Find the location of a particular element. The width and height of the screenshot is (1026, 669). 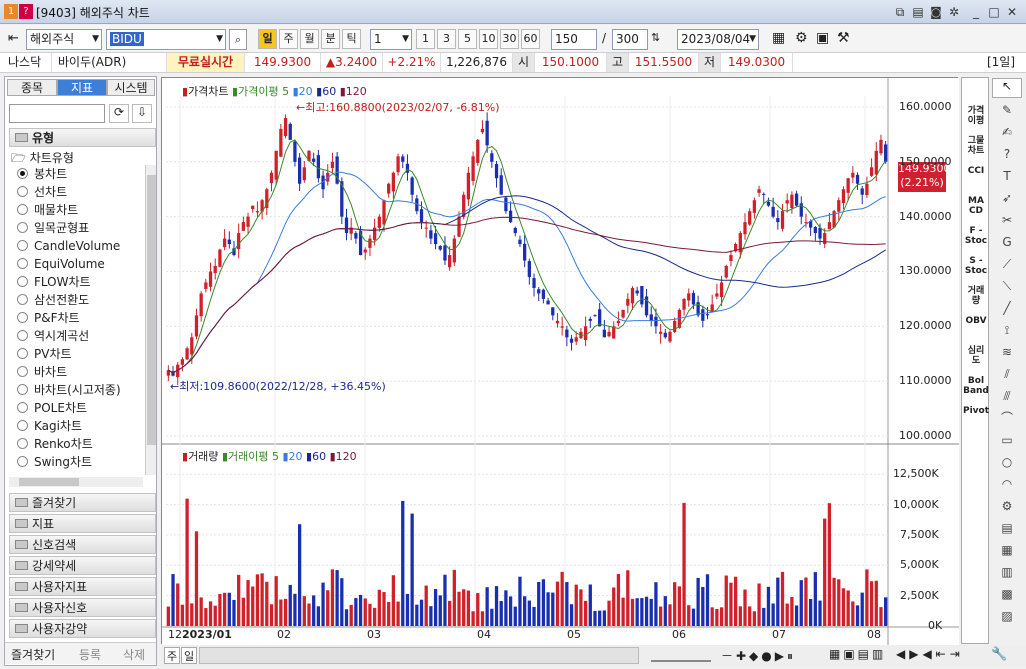

section-4: 사용자지표 is located at coordinates (82, 586).